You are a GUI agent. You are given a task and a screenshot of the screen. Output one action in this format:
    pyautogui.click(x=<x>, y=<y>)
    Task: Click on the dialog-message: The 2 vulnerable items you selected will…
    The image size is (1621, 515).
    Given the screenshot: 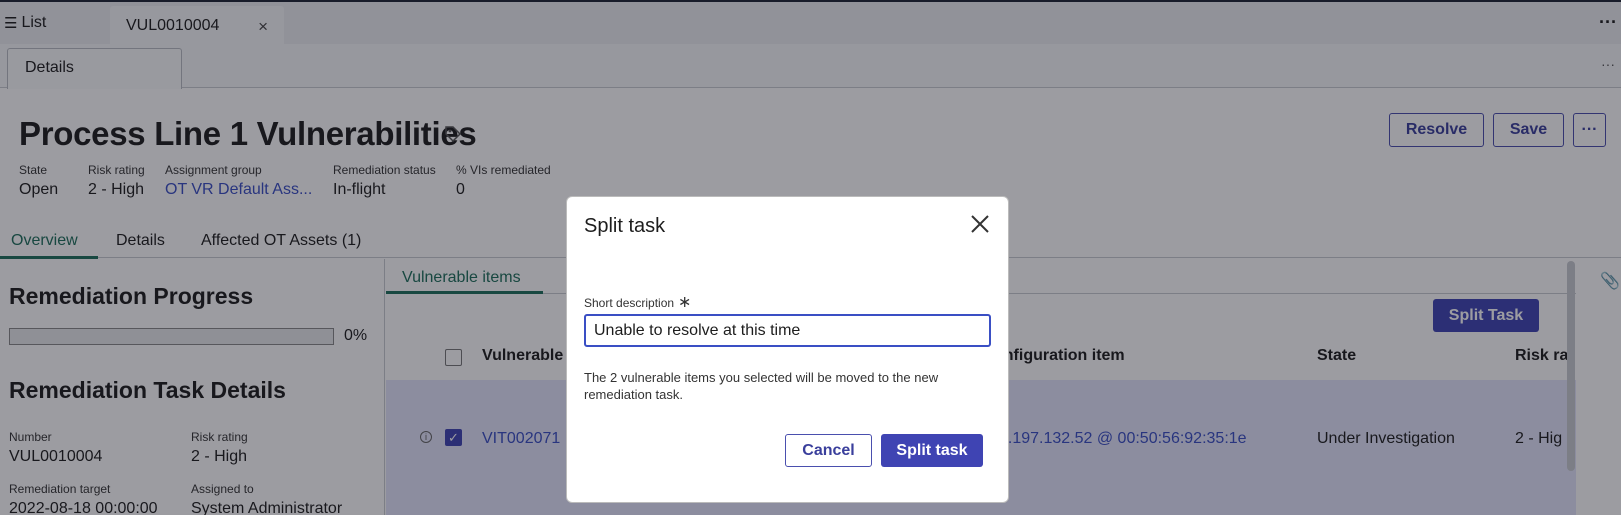 What is the action you would take?
    pyautogui.click(x=761, y=386)
    